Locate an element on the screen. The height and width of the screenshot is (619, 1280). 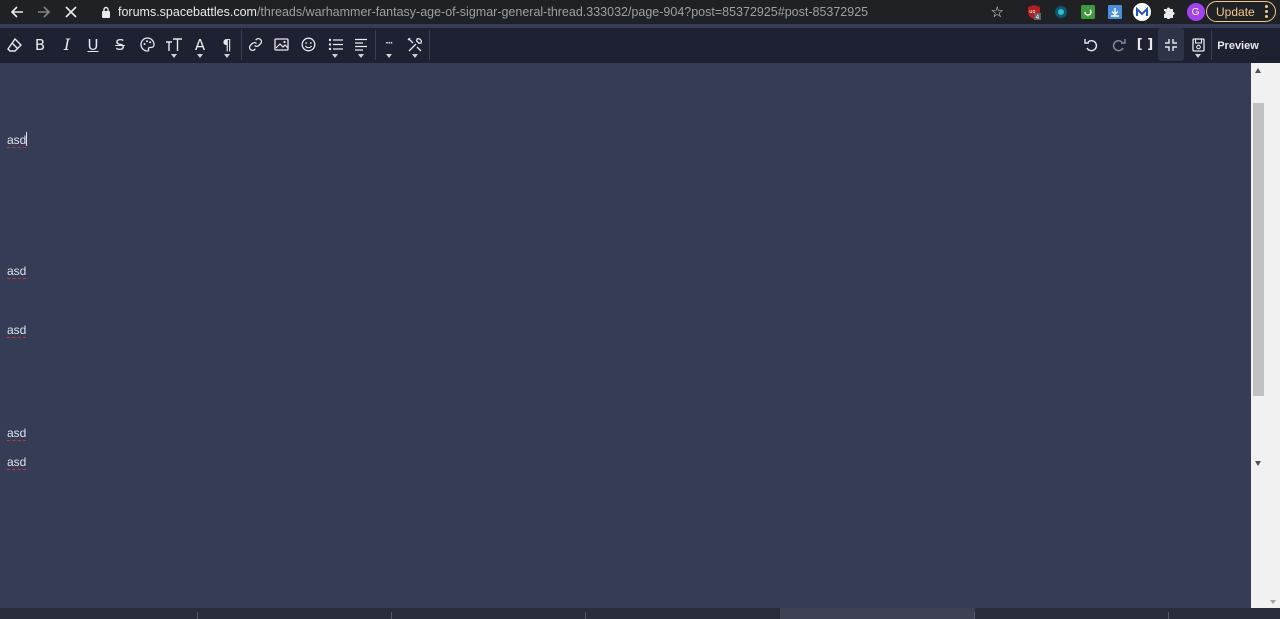
bookmark-star-icon: ☆ is located at coordinates (997, 12).